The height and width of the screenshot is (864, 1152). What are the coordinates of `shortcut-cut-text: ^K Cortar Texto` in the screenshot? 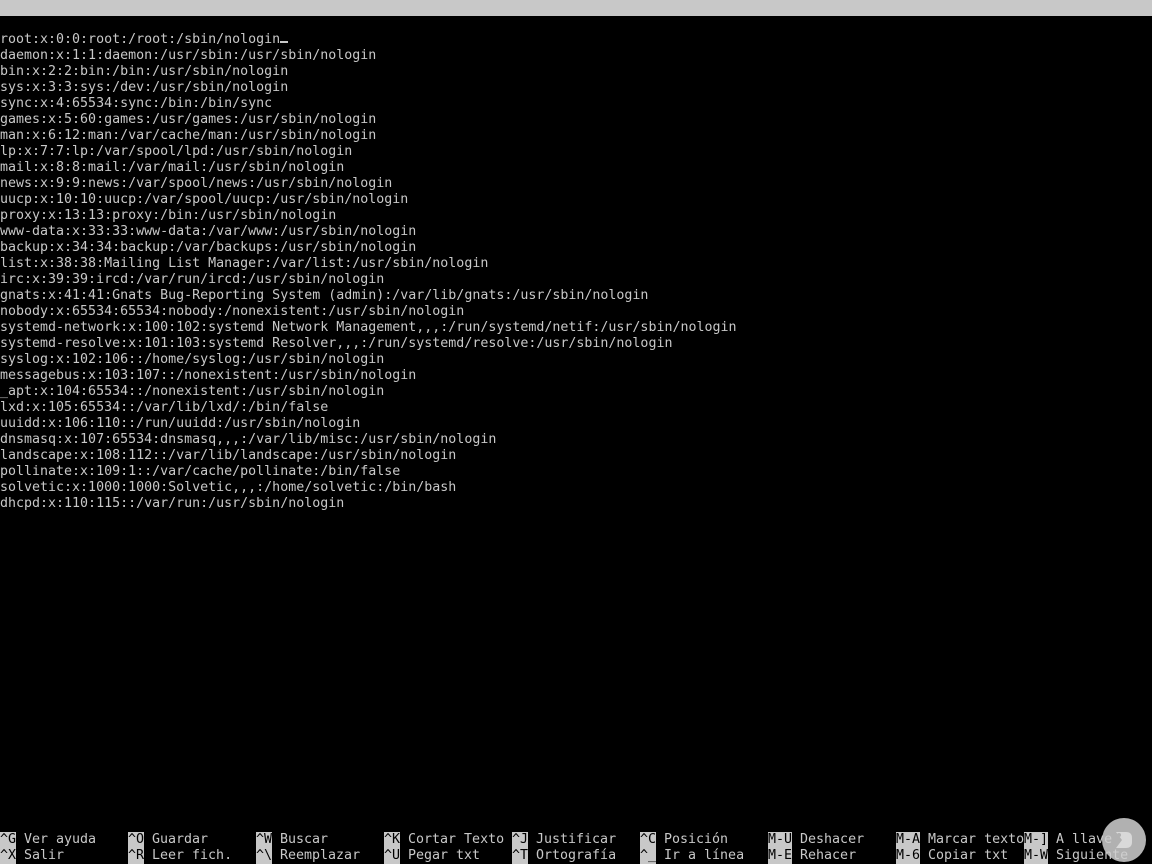 It's located at (444, 840).